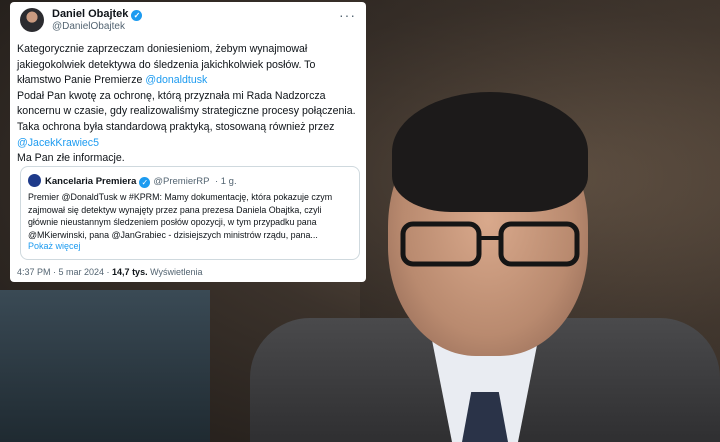 The image size is (720, 442). What do you see at coordinates (181, 181) in the screenshot?
I see `quoted-author-handle: @PremierRP` at bounding box center [181, 181].